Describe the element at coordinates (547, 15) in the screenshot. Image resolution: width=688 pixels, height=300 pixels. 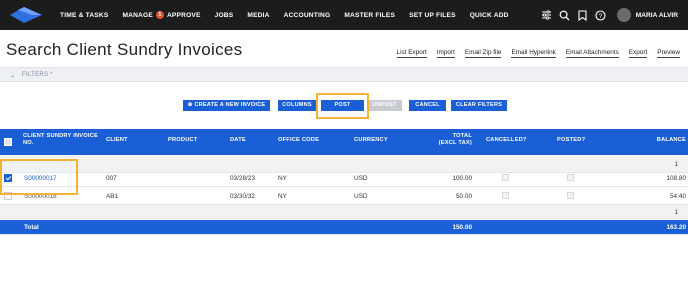
I see `sliders-icon` at that location.